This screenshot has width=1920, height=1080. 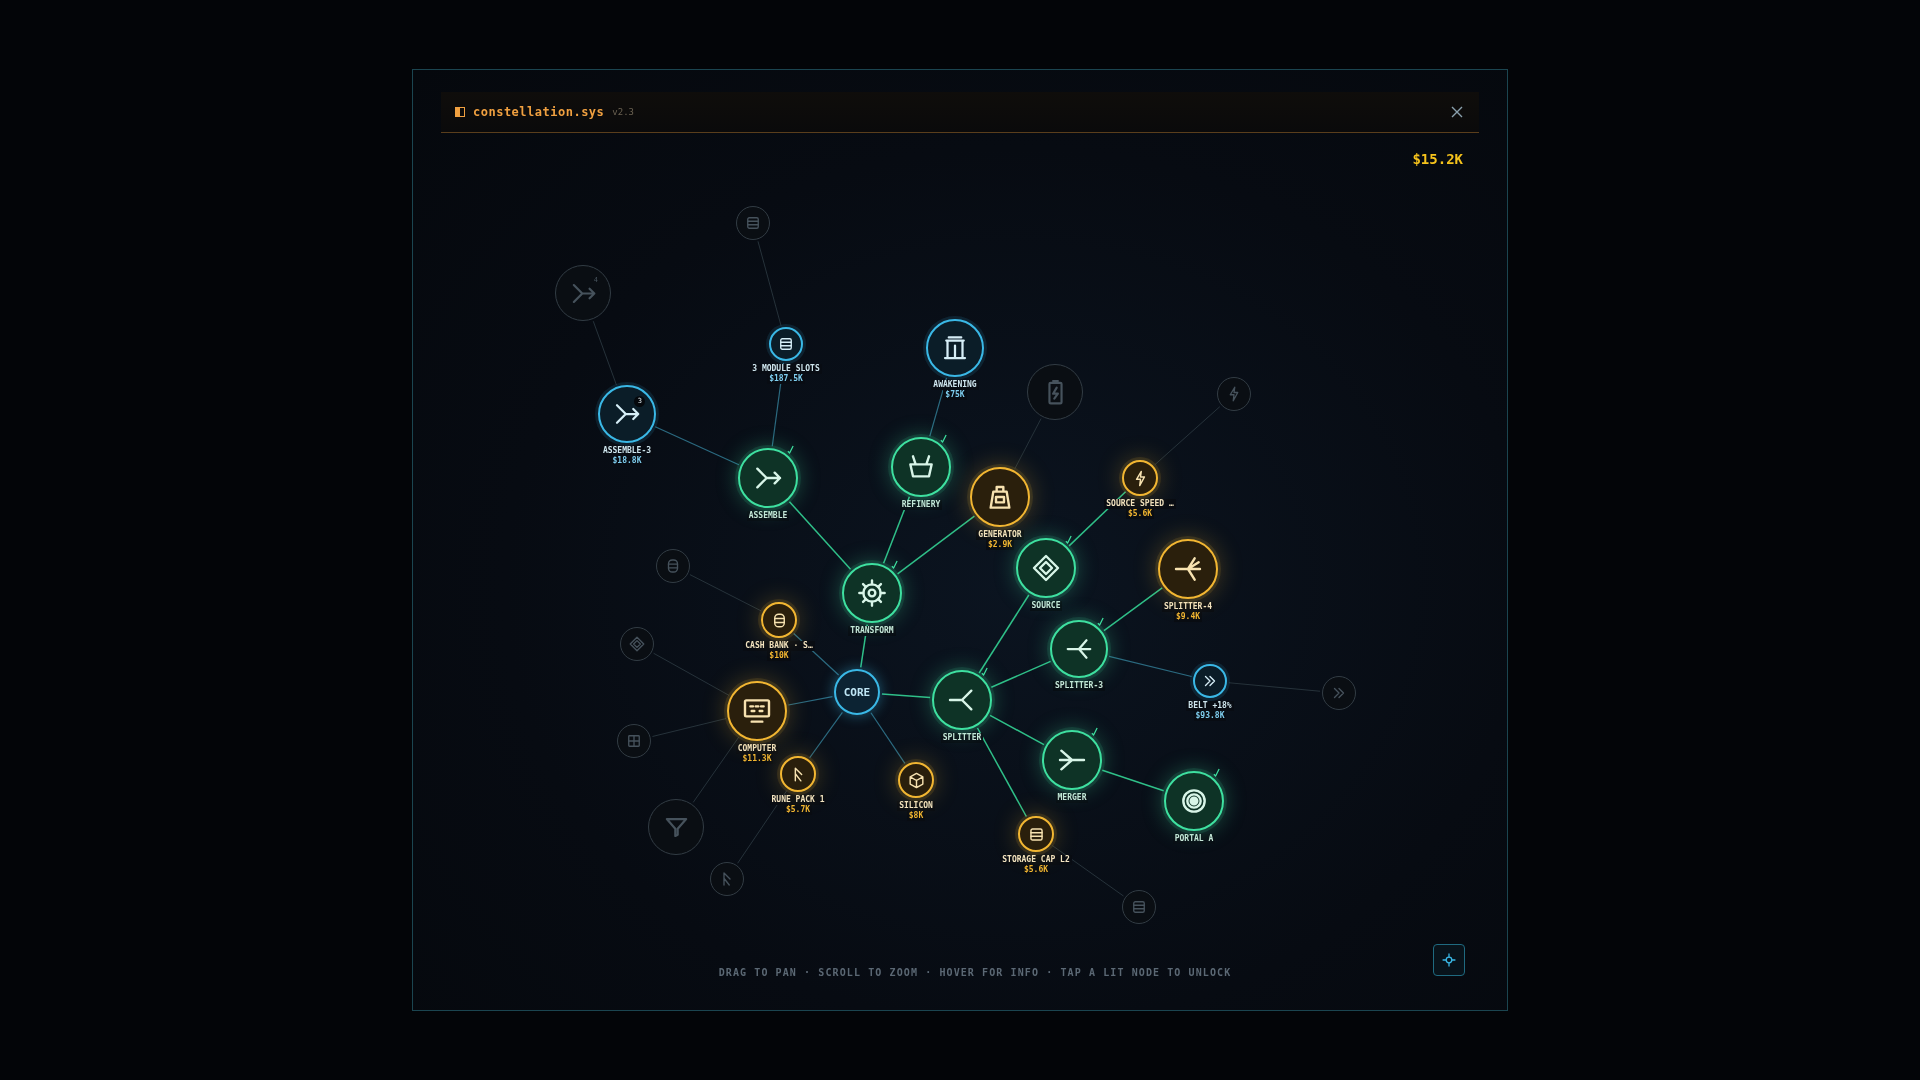 I want to click on version-label: v2.3, so click(x=623, y=112).